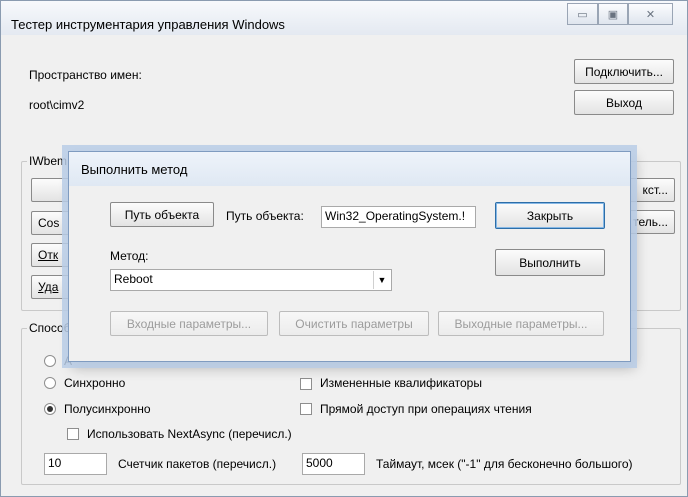  Describe the element at coordinates (134, 169) in the screenshot. I see `dialog-title: Выполнить метод` at that location.